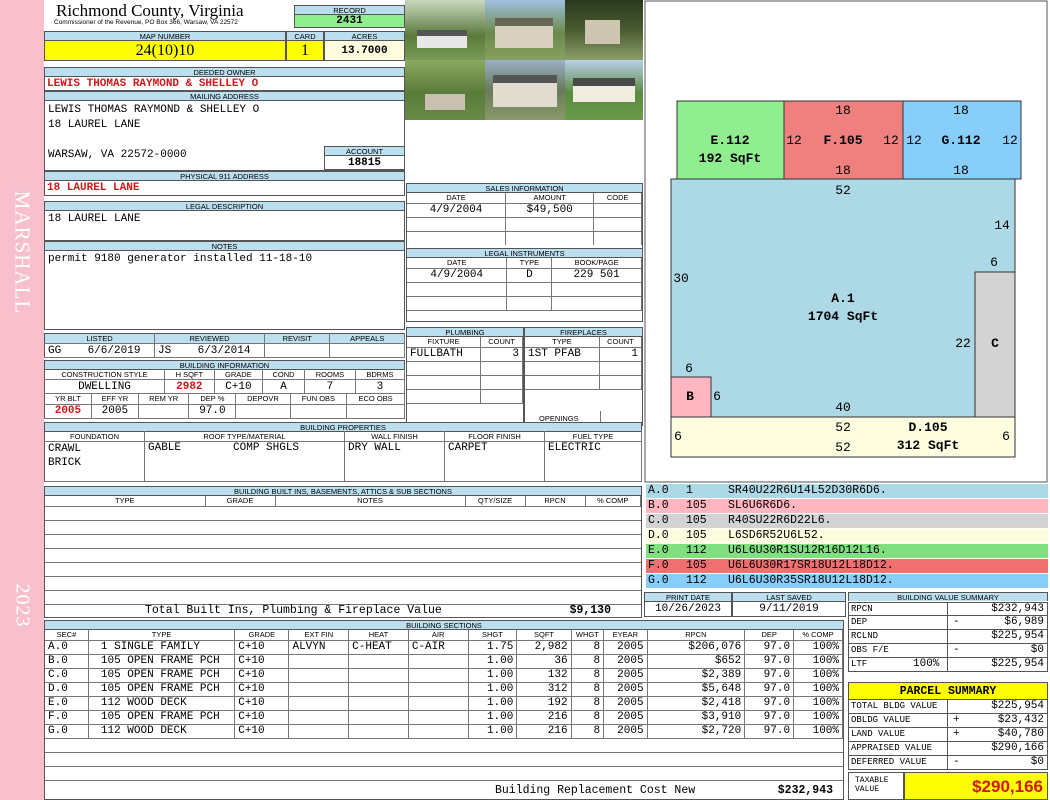  Describe the element at coordinates (444, 624) in the screenshot. I see `building-sections-label: BUILDING SECTIONS` at that location.